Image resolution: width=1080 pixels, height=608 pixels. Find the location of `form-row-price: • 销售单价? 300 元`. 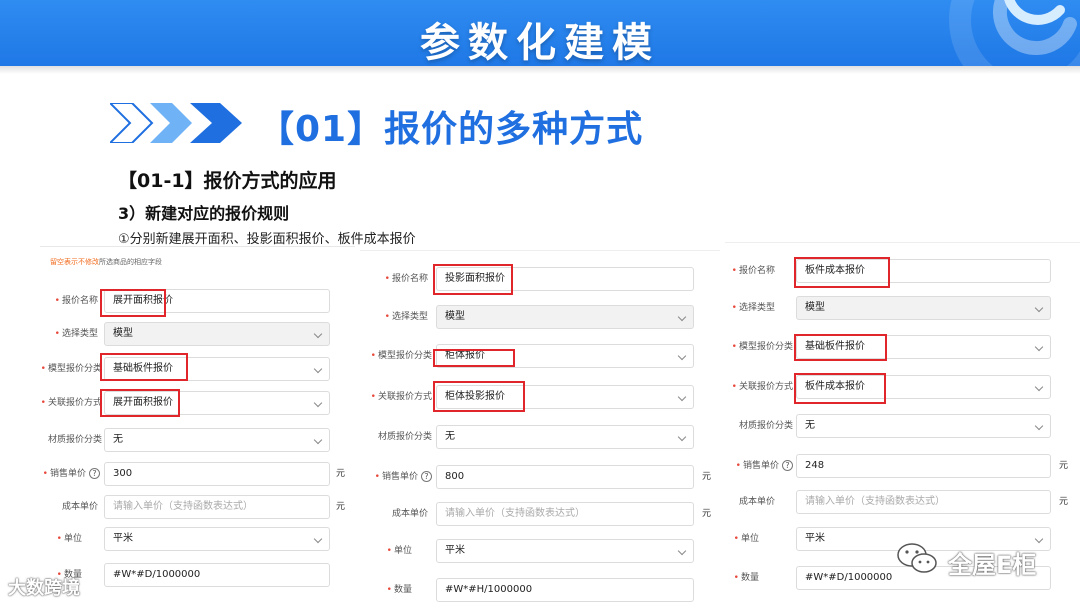

form-row-price: • 销售单价? 300 元 is located at coordinates (197, 475).